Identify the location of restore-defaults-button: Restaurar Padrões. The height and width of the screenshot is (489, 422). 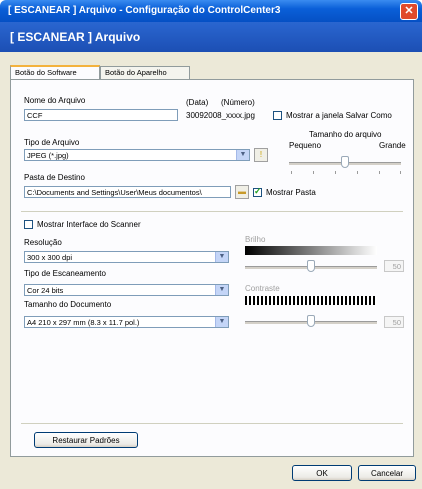
(86, 440).